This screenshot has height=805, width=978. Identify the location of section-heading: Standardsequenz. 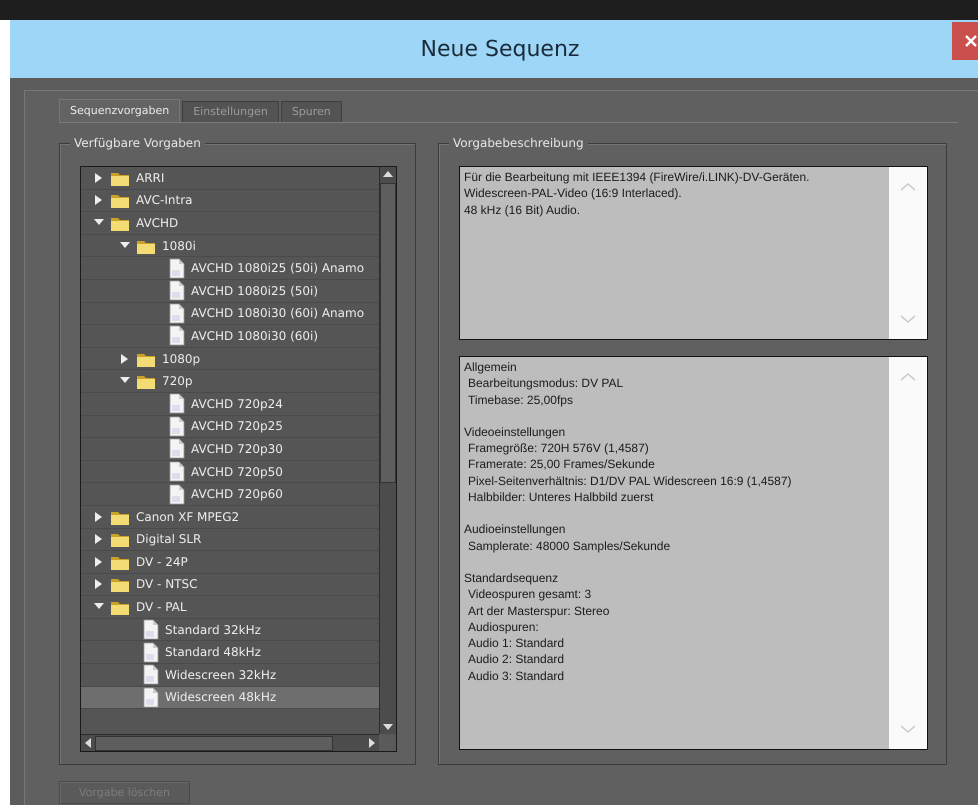
(512, 578).